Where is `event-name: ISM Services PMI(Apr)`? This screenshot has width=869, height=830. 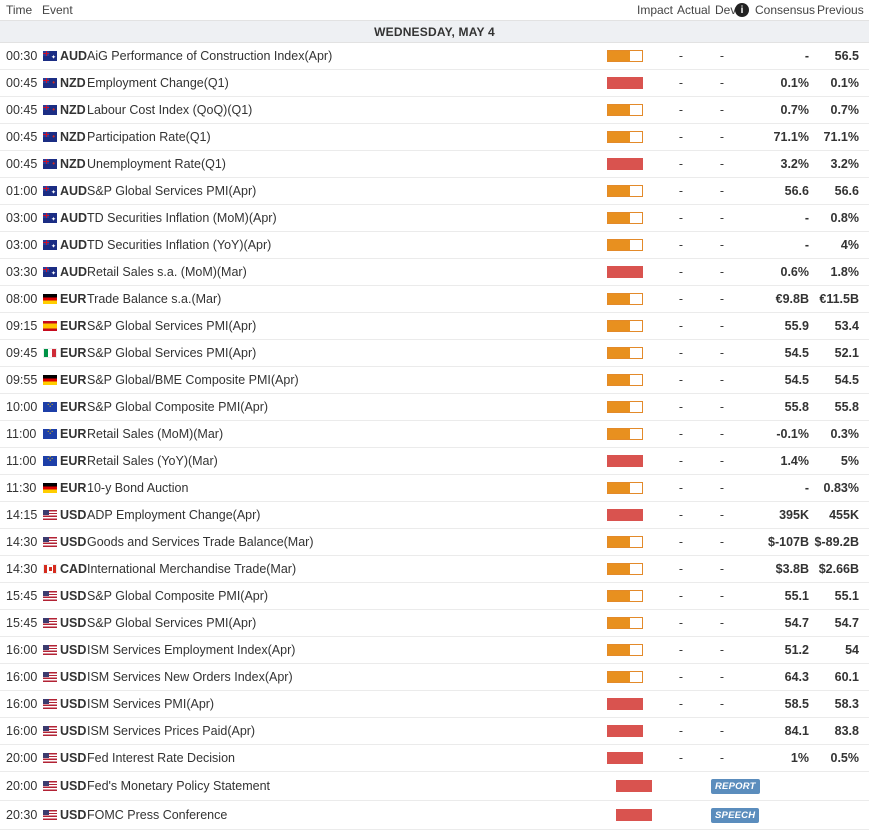
event-name: ISM Services PMI(Apr) is located at coordinates (347, 704).